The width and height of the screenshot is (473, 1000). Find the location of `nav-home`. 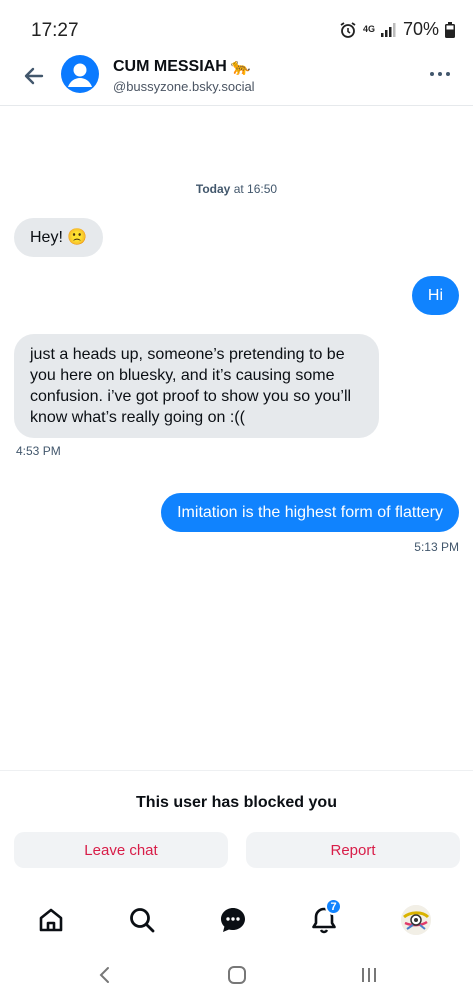

nav-home is located at coordinates (51, 920).